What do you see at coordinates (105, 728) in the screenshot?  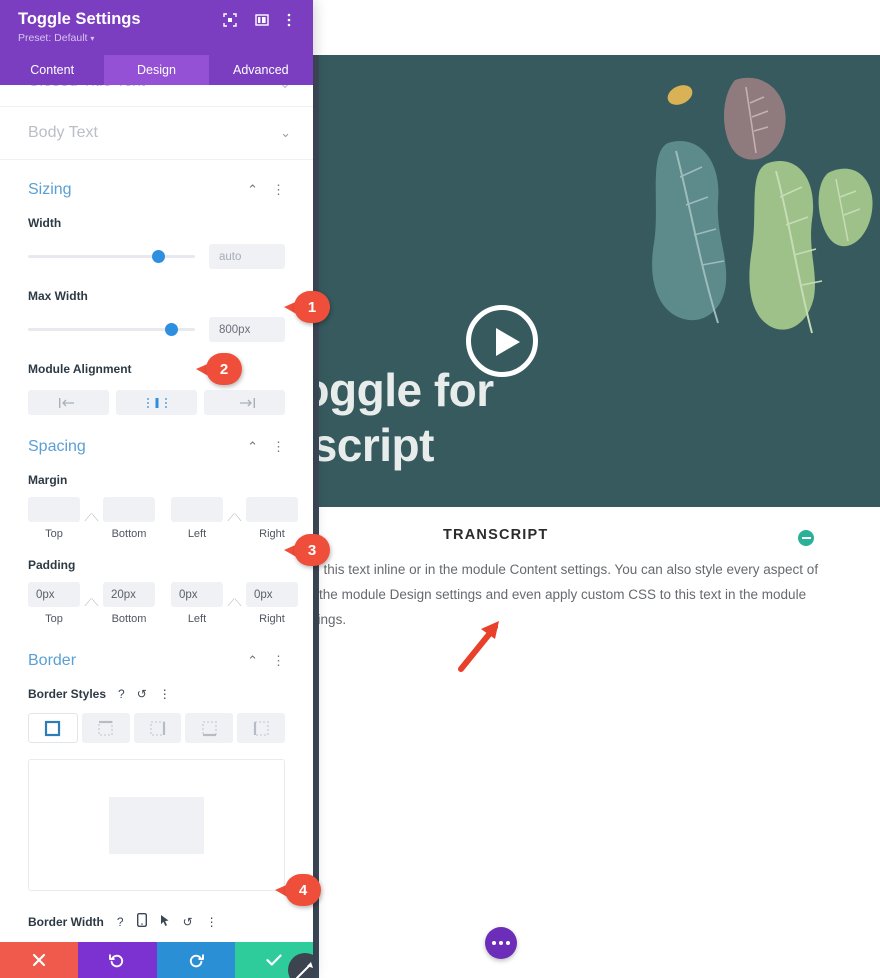 I see `border-style-top-button` at bounding box center [105, 728].